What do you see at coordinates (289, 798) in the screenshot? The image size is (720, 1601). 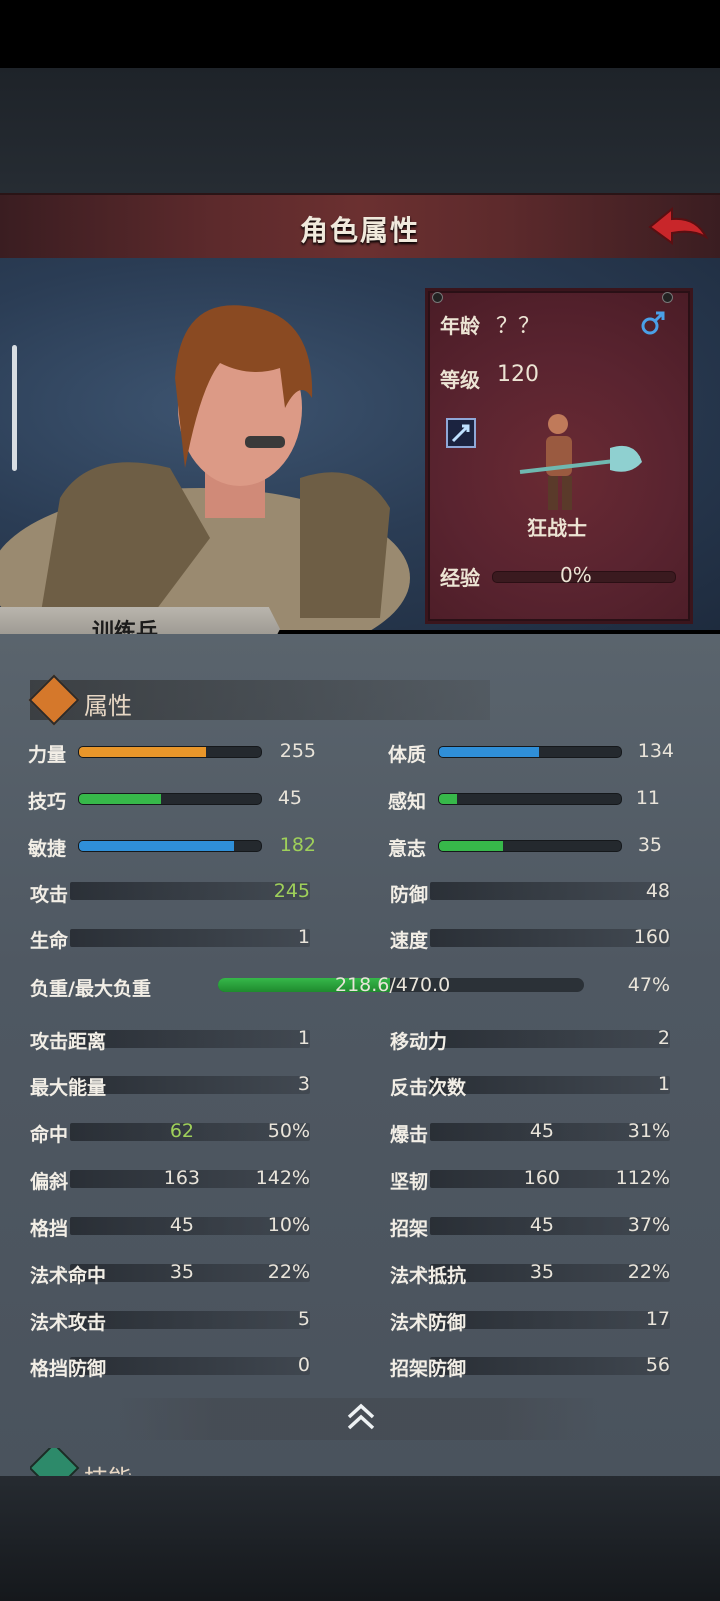 I see `stat-value: 45` at bounding box center [289, 798].